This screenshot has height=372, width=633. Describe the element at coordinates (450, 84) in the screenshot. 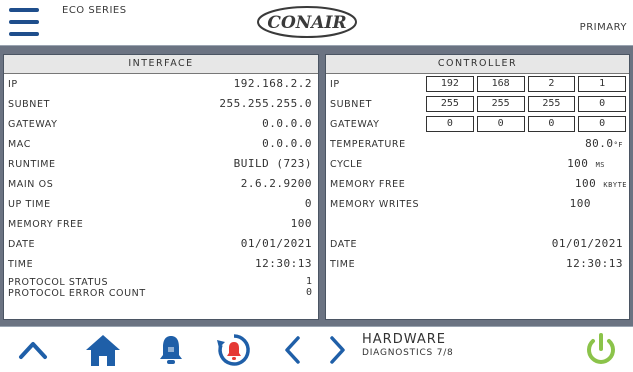

I see `ip-octet-field: 192` at that location.